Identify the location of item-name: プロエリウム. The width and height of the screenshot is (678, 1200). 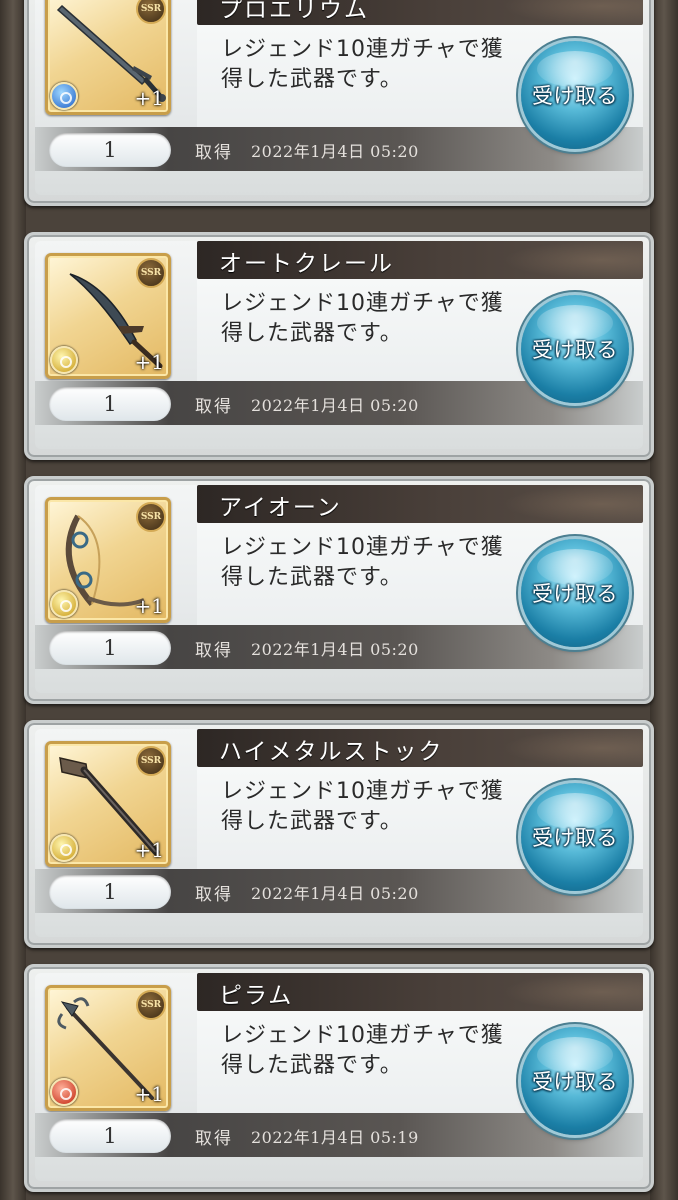
(294, 11).